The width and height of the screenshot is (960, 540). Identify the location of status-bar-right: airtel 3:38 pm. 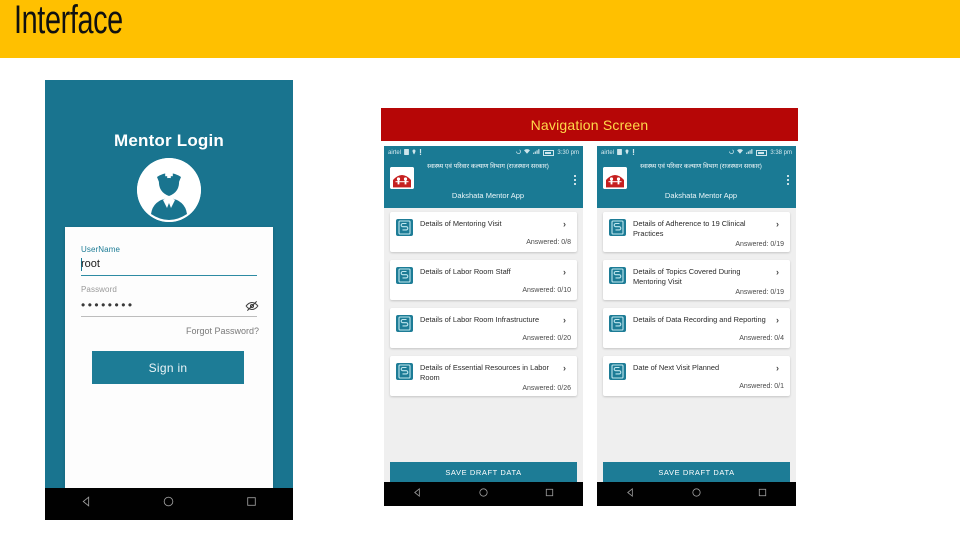
(696, 152).